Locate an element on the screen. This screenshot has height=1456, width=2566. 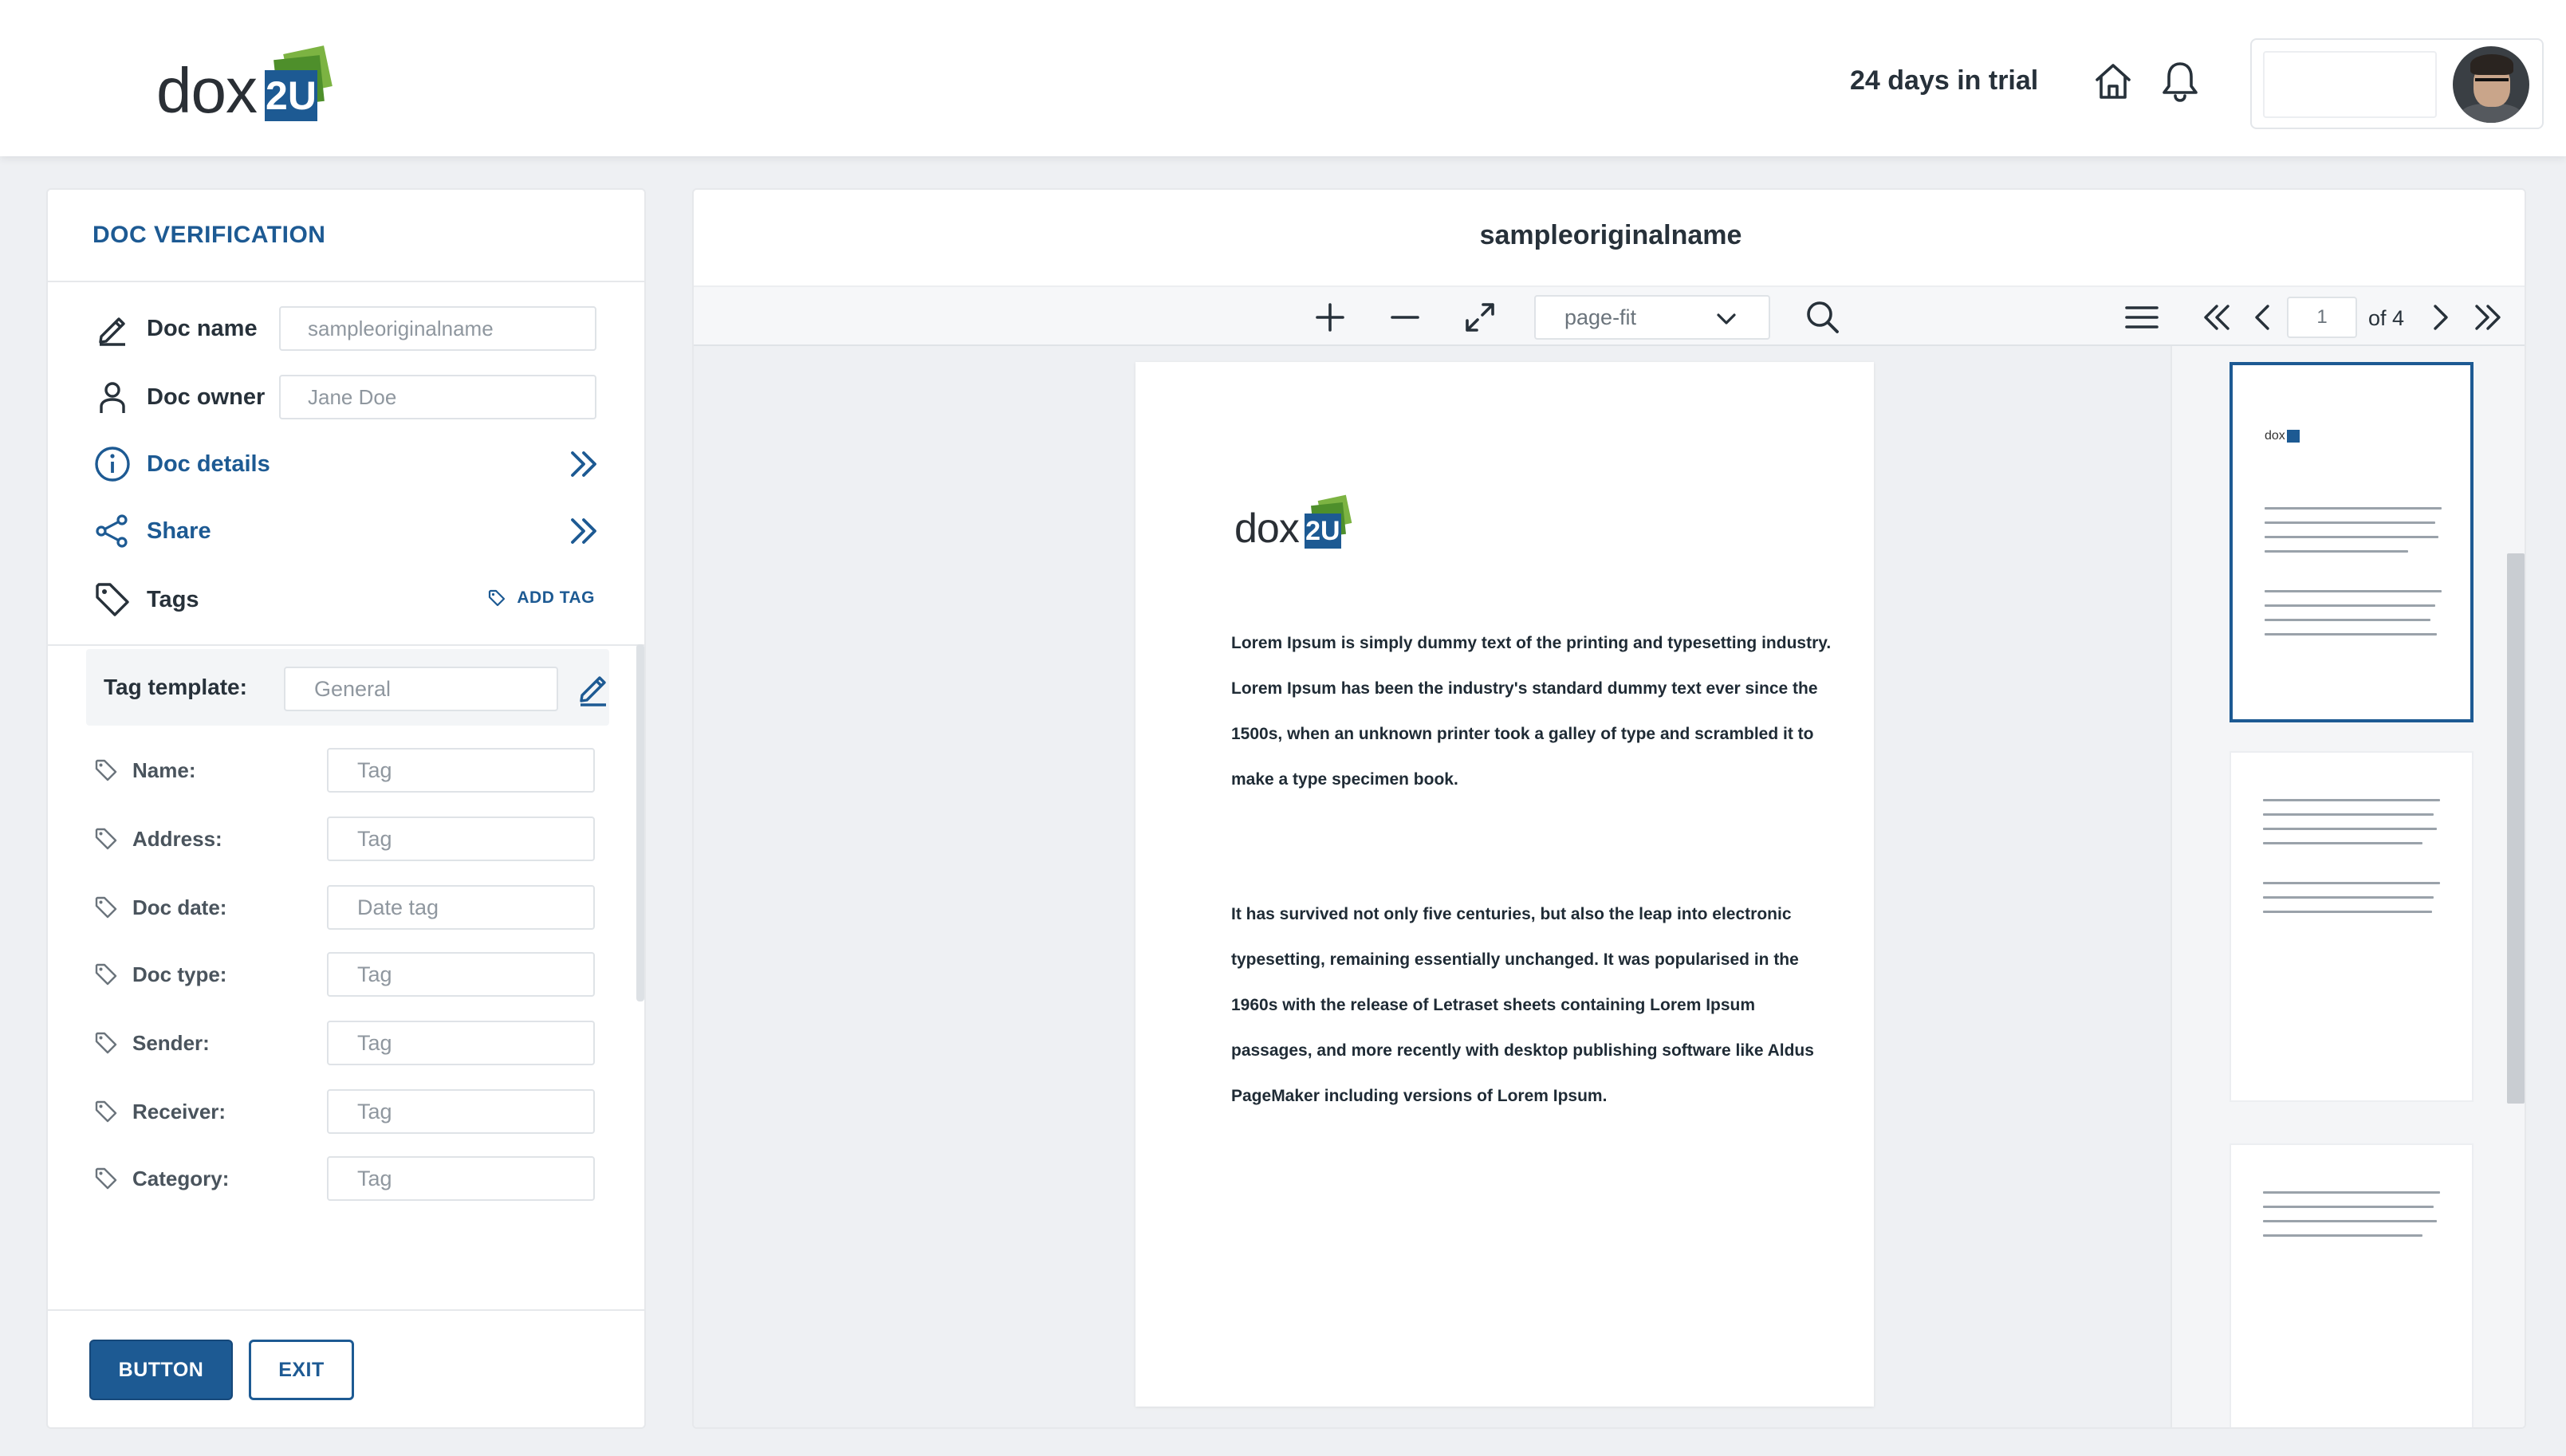
previous-page-icon is located at coordinates (2263, 317).